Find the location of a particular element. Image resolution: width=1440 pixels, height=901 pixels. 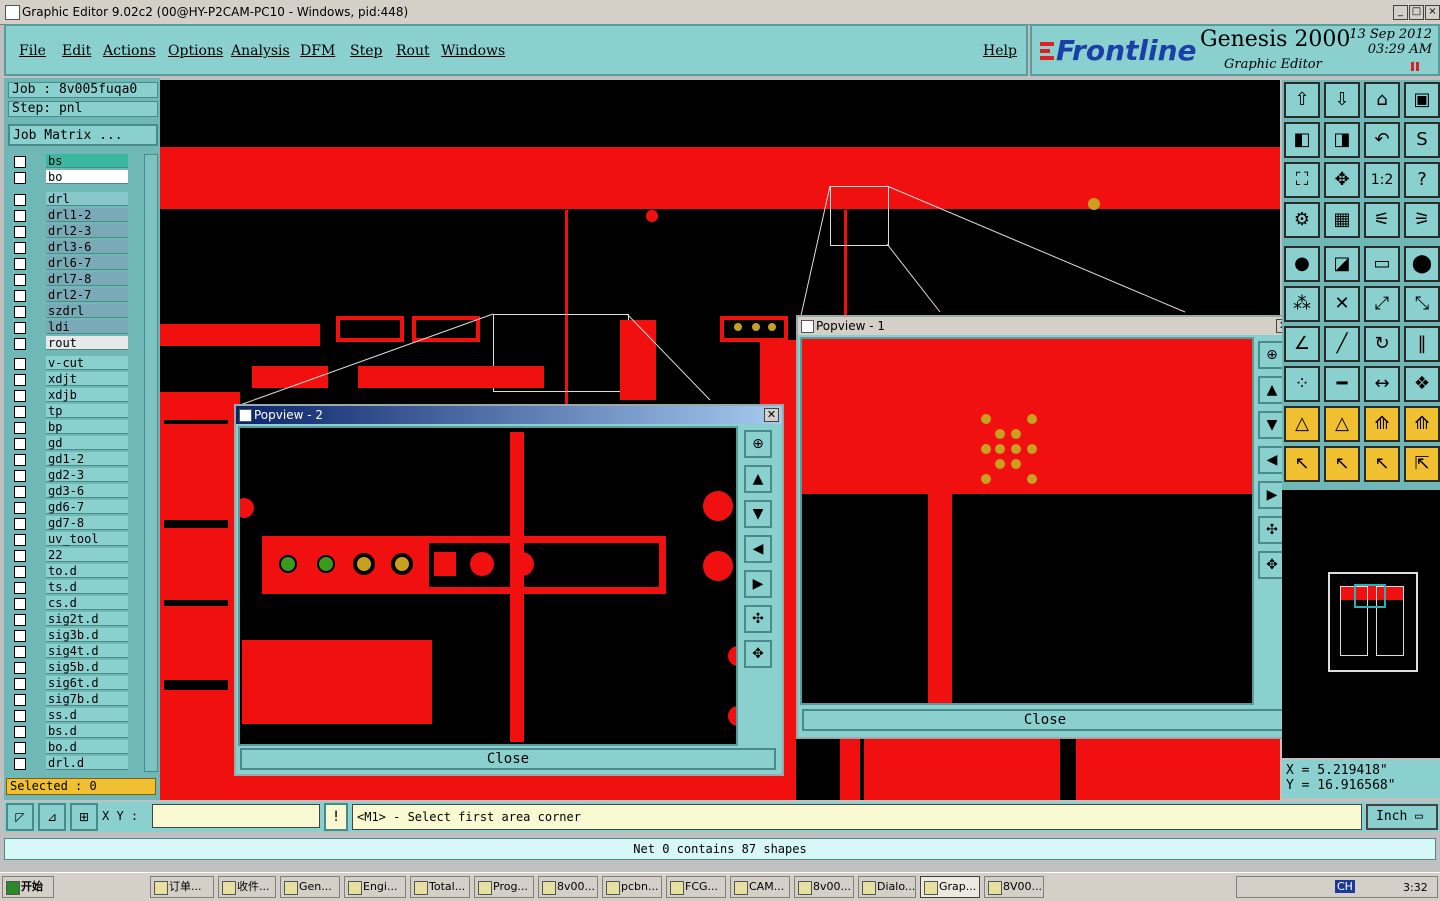

pan-right-icon: ▶ is located at coordinates (758, 584).